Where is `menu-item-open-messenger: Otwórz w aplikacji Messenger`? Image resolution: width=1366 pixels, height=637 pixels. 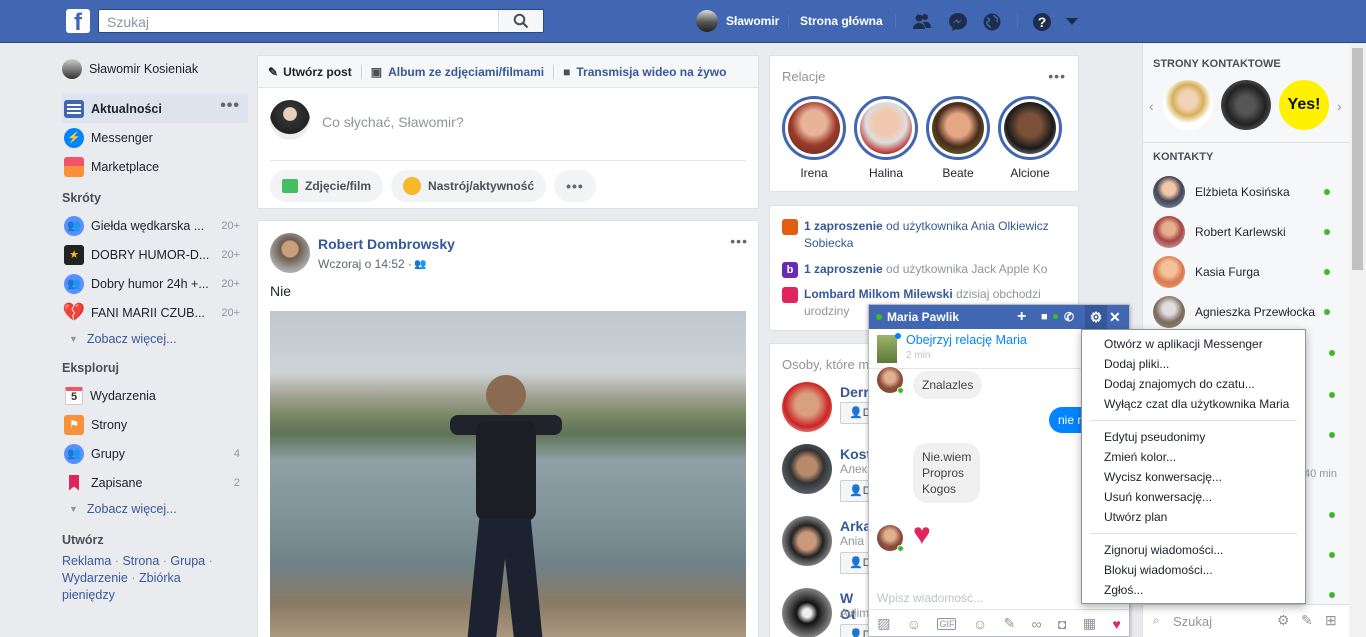
menu-item-open-messenger: Otwórz w aplikacji Messenger is located at coordinates (1193, 344).